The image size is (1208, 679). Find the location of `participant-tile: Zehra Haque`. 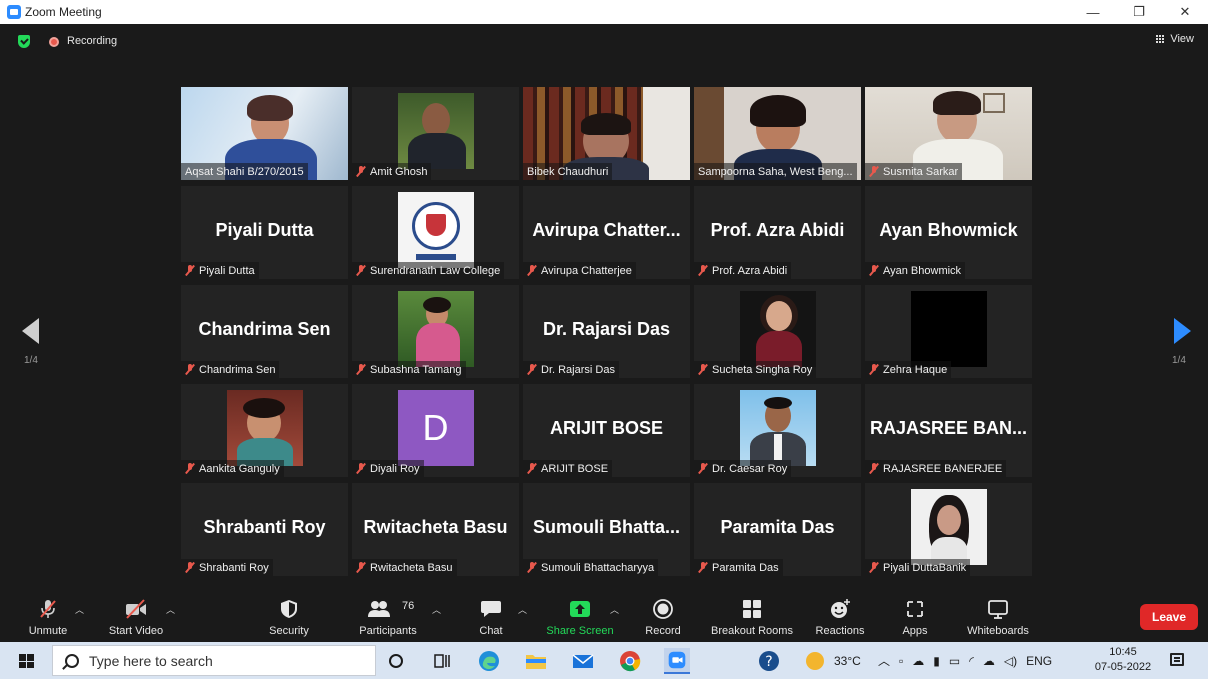

participant-tile: Zehra Haque is located at coordinates (948, 331).